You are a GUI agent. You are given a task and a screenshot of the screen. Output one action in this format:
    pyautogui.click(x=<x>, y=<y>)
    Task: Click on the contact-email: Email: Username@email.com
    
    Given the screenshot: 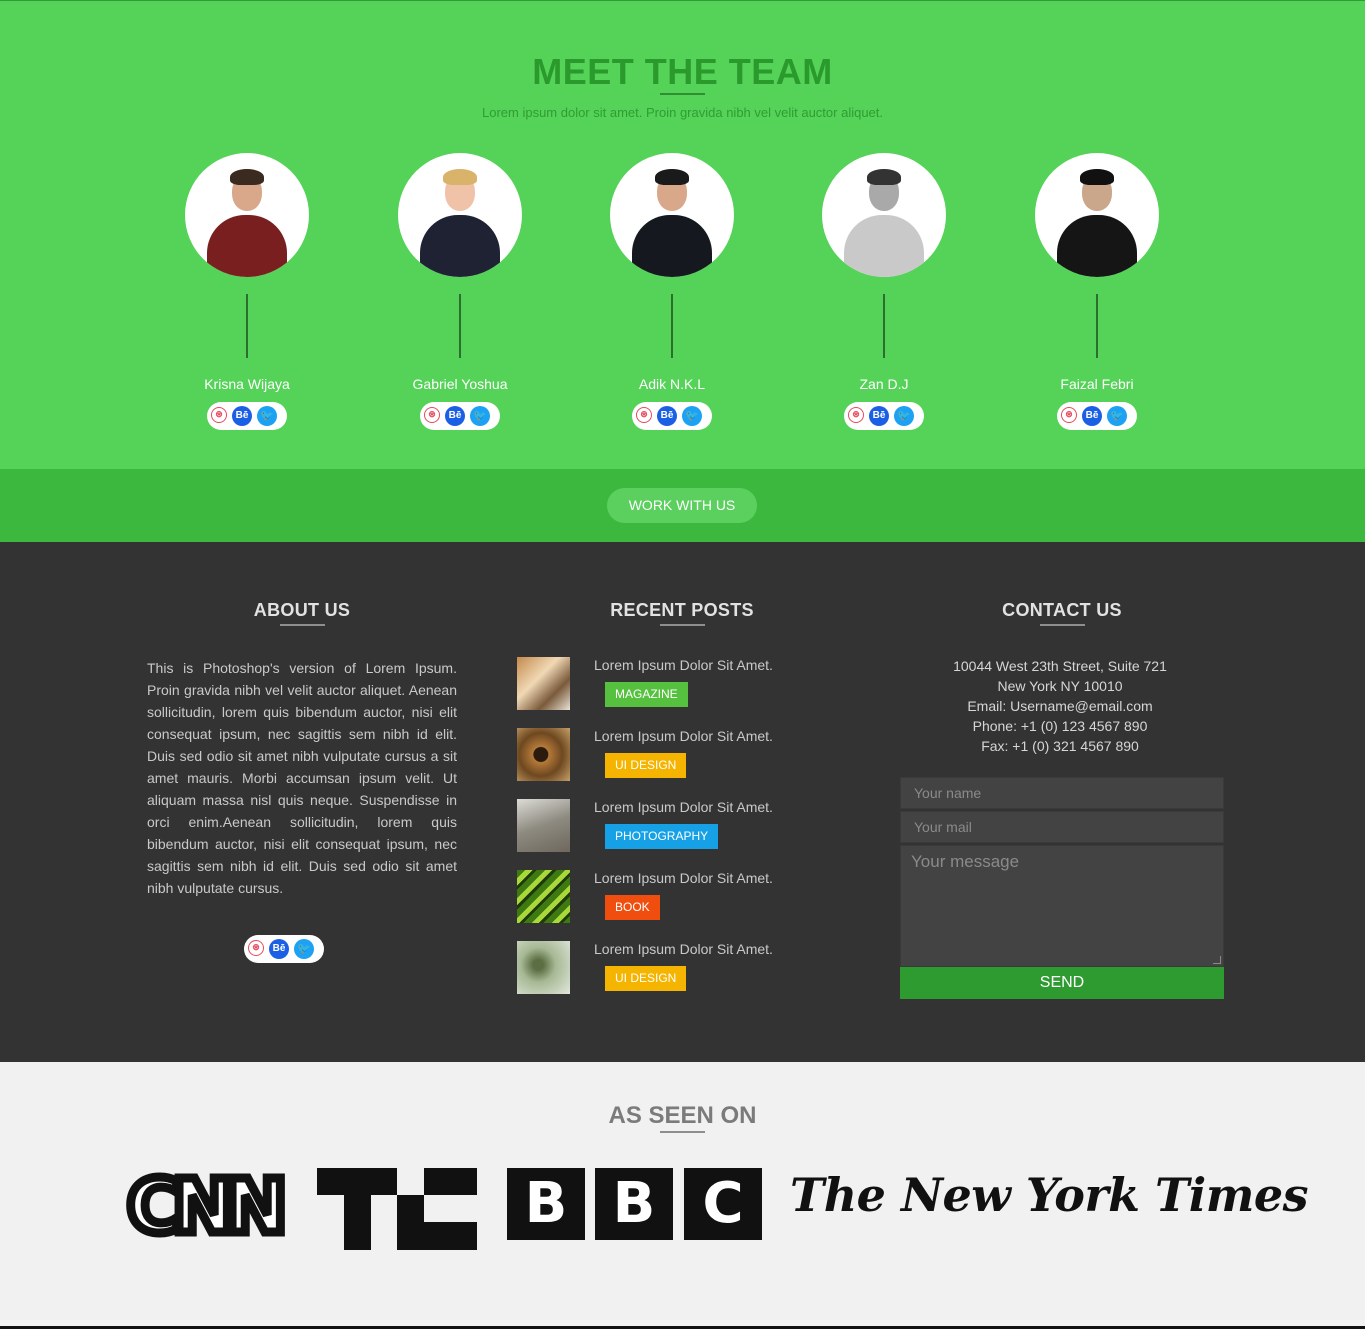 What is the action you would take?
    pyautogui.click(x=1060, y=706)
    